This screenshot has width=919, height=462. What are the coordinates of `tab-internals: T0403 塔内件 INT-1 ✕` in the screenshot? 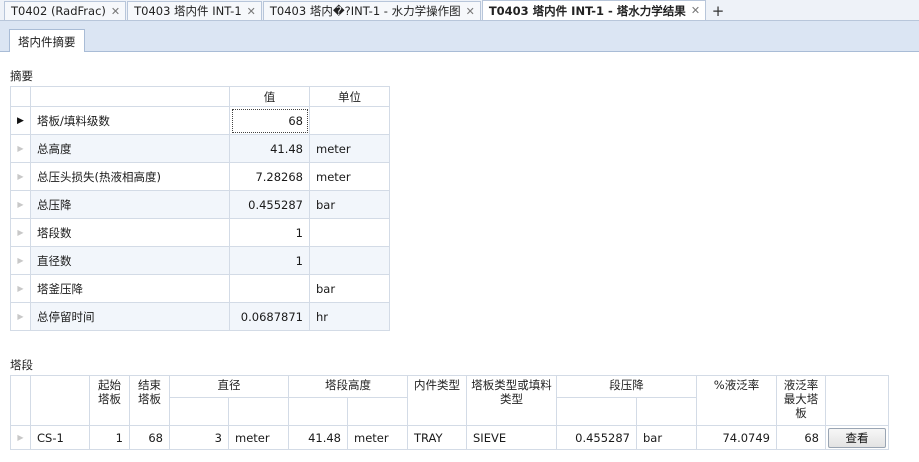 It's located at (194, 10).